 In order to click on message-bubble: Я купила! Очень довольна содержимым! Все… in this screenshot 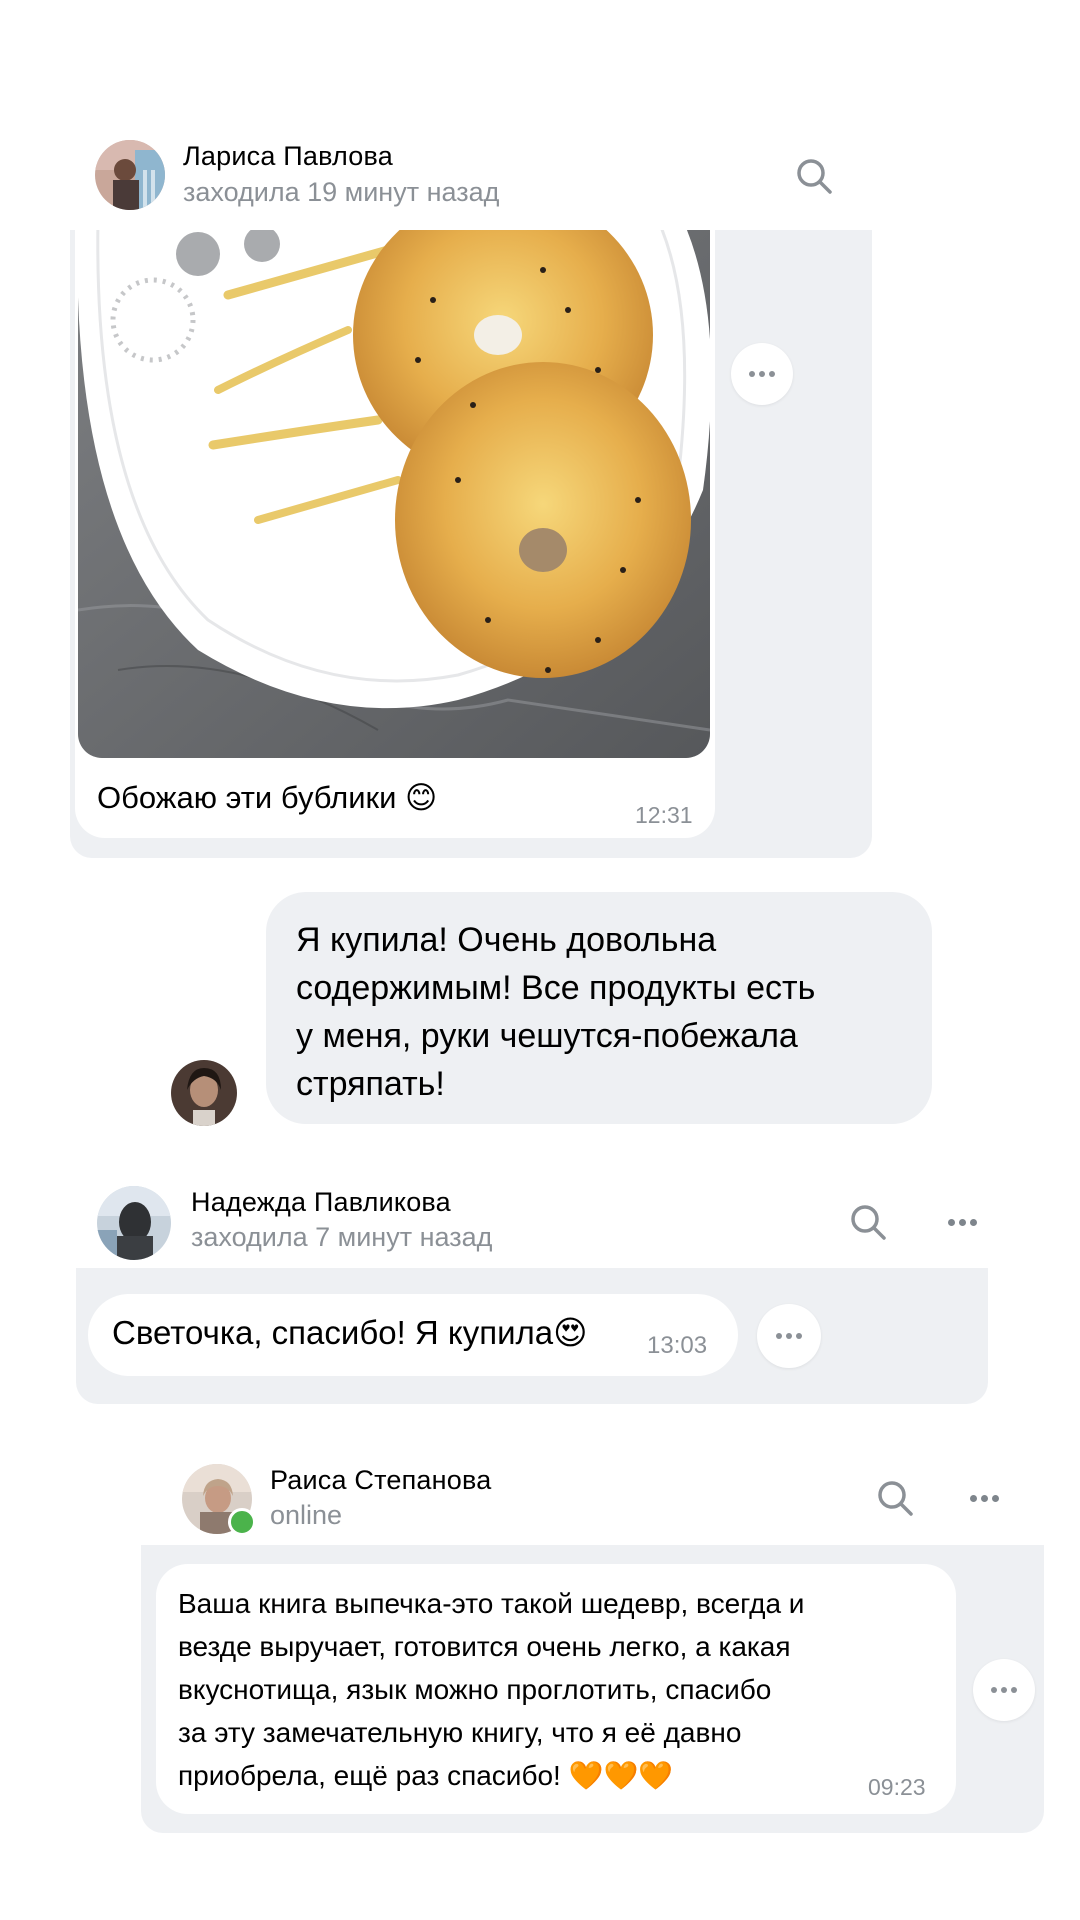, I will do `click(599, 1008)`.